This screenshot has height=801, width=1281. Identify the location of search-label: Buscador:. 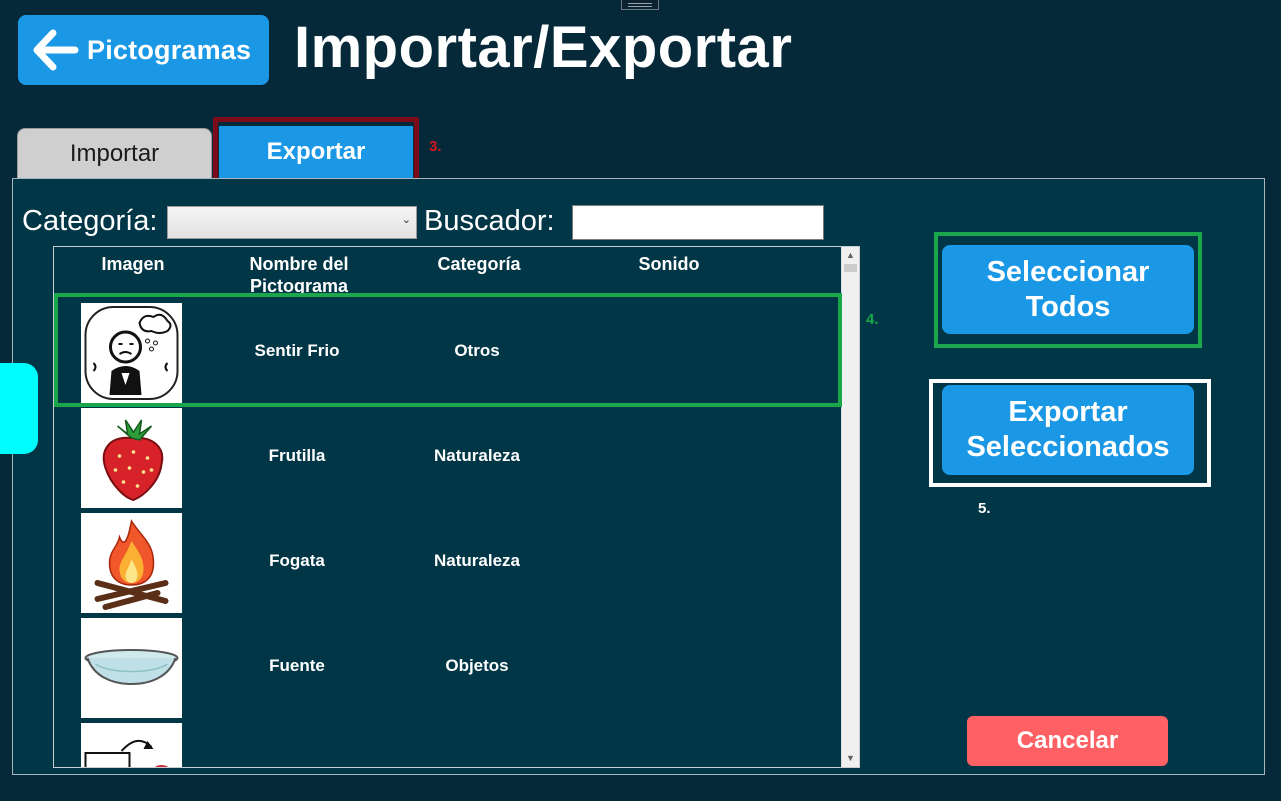
(489, 221).